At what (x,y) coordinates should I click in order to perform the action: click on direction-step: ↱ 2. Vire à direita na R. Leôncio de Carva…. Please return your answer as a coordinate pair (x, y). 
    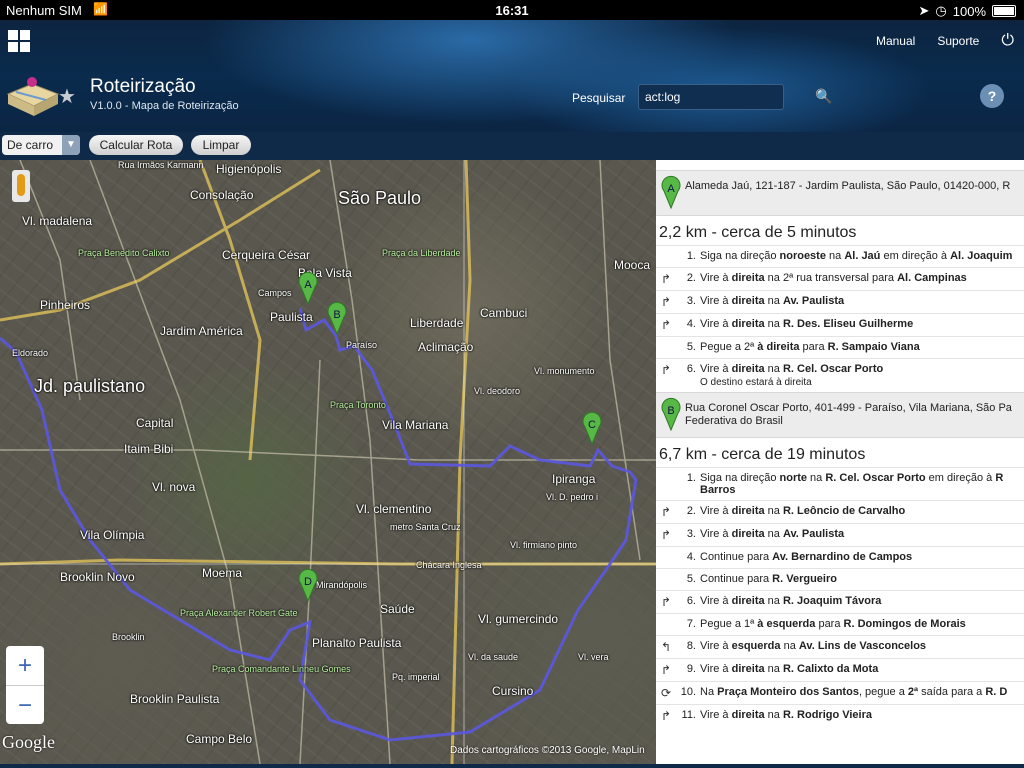
    Looking at the image, I should click on (840, 511).